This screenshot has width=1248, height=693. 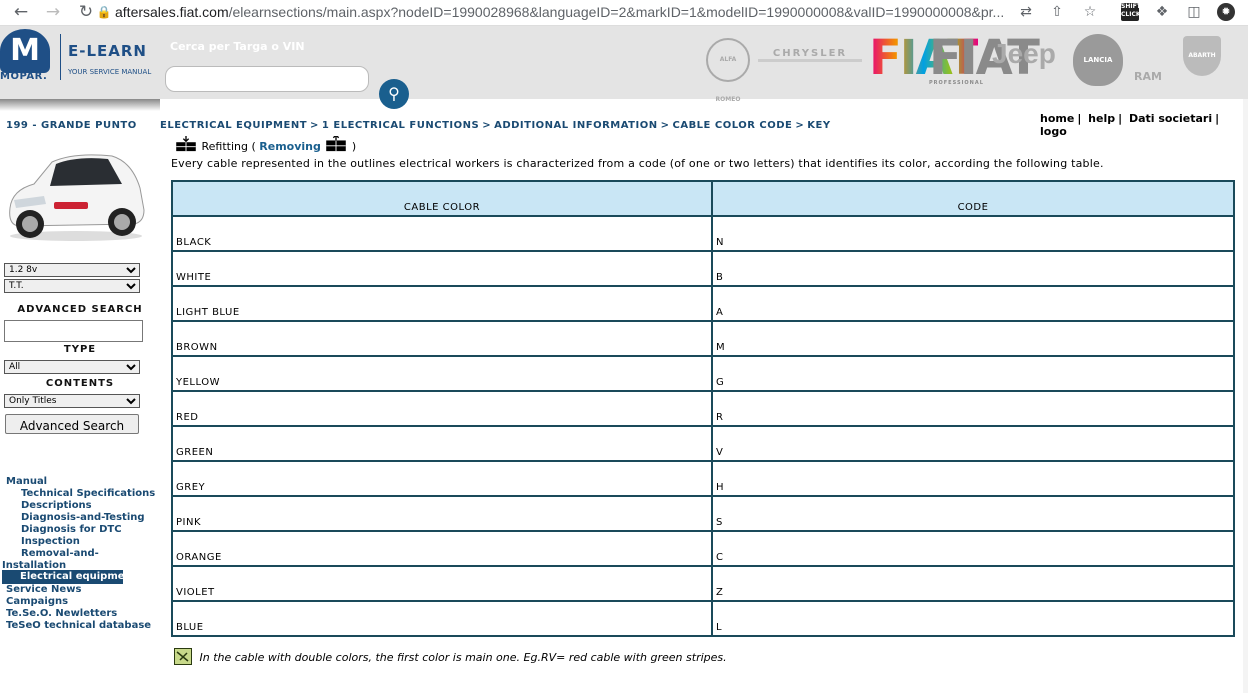 I want to click on refitting-label: Refitting (, so click(x=228, y=146).